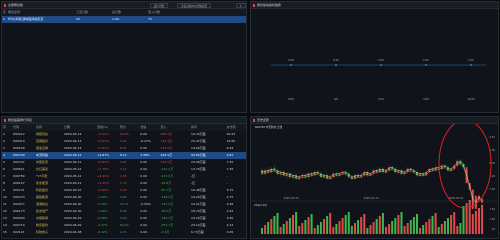  What do you see at coordinates (227, 183) in the screenshot?
I see `stock-cell: -` at bounding box center [227, 183].